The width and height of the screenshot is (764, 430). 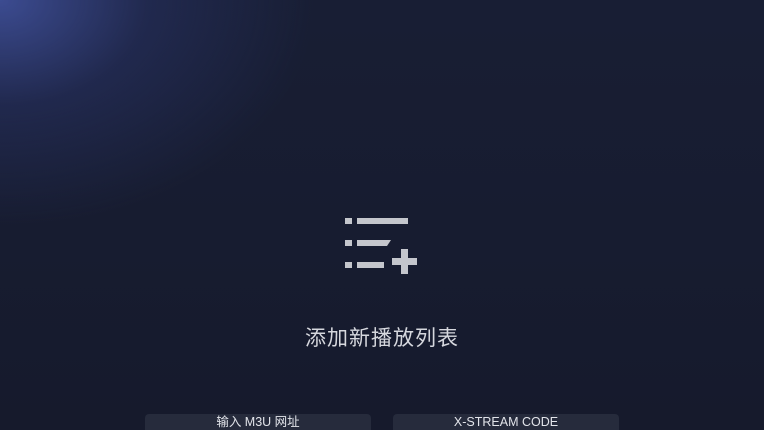 I want to click on xstream-code-button: X-STREAM CODE, so click(x=506, y=422).